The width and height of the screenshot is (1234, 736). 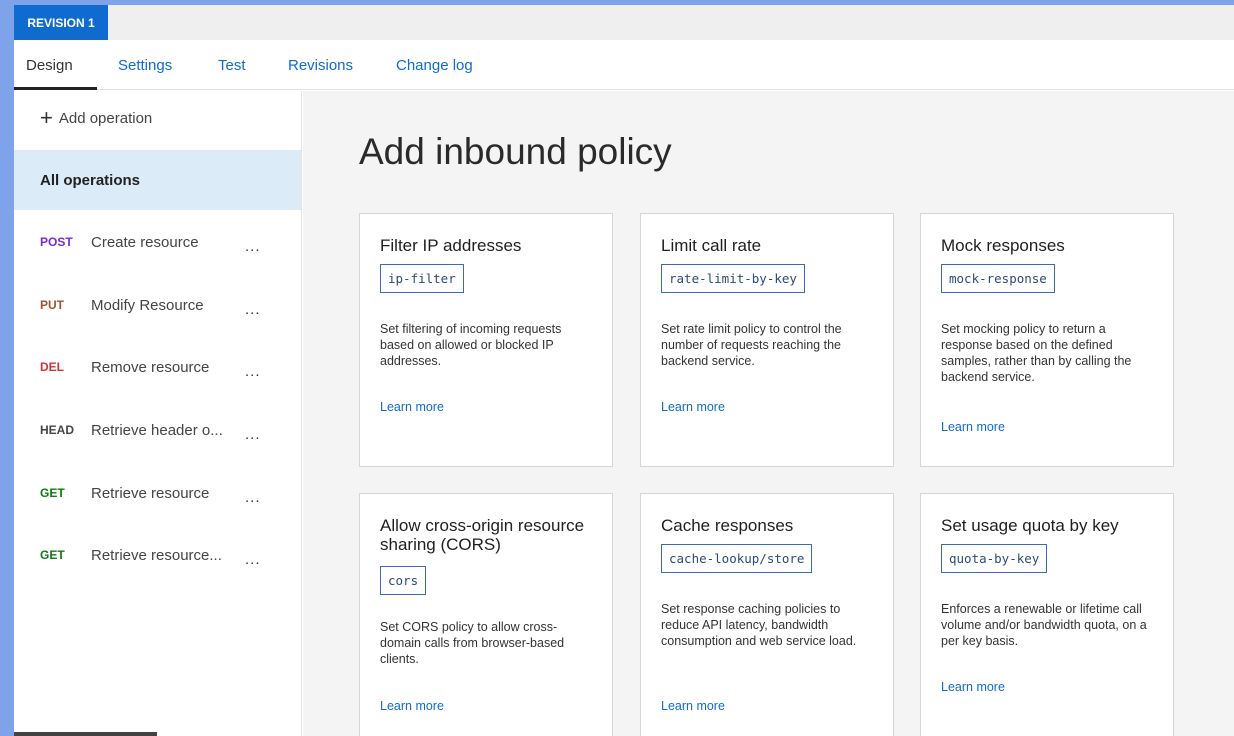 I want to click on card-title: Set usage quota by key, so click(x=1030, y=525).